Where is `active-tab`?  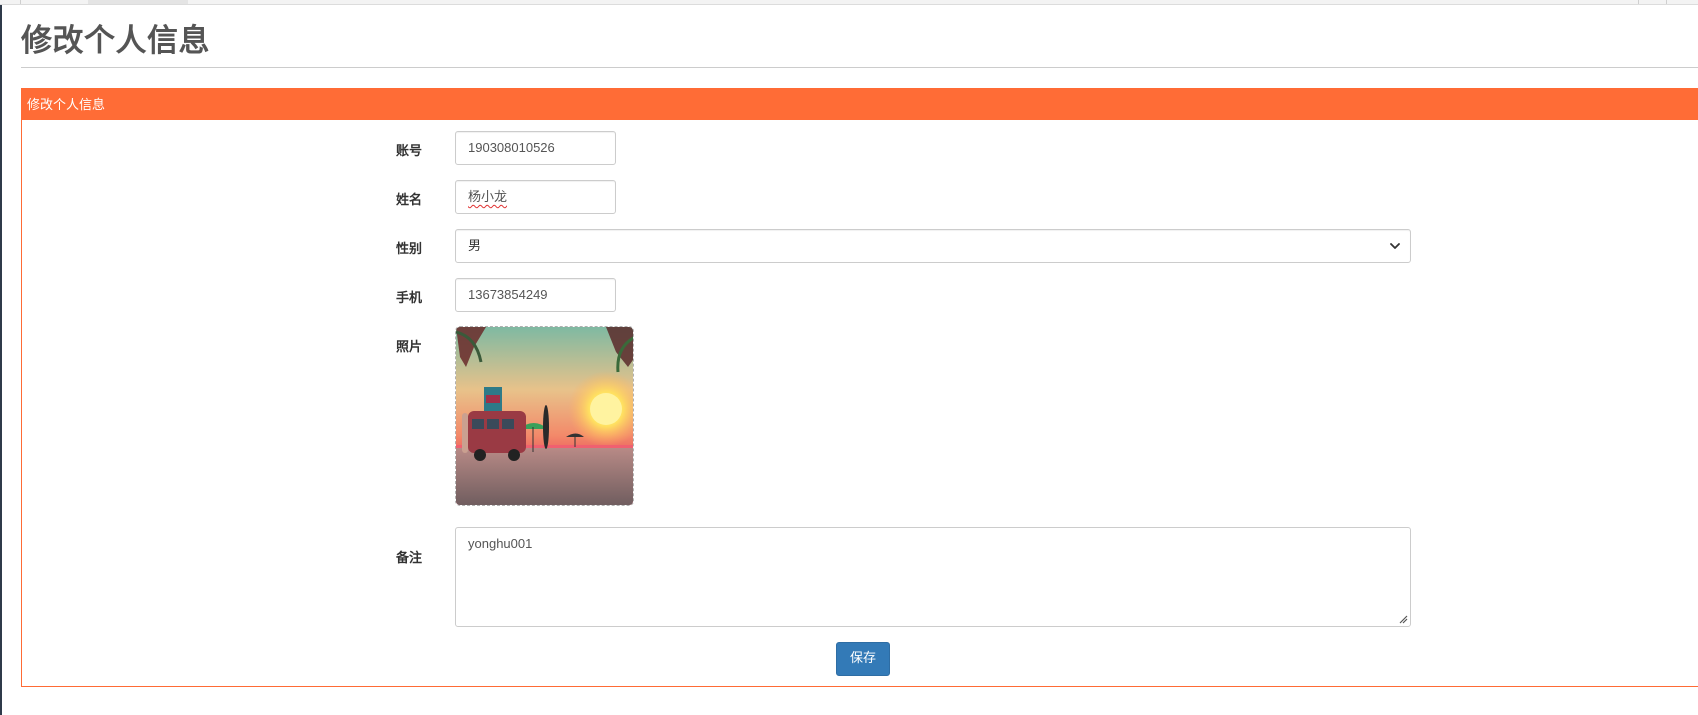 active-tab is located at coordinates (138, 2).